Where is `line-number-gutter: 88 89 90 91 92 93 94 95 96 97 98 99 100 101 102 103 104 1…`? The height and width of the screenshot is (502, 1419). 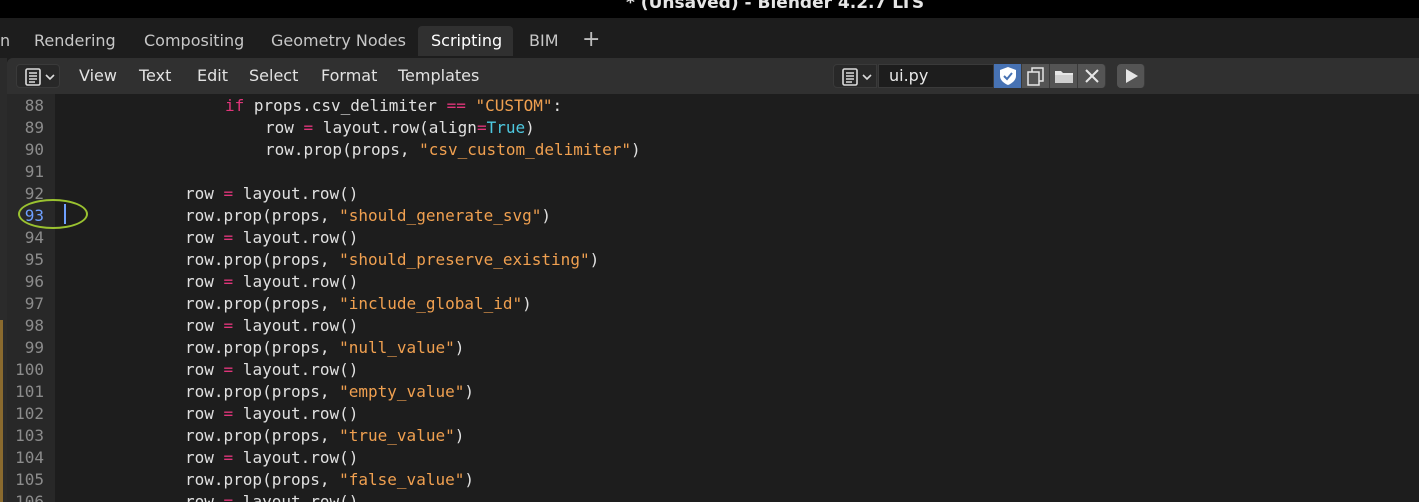 line-number-gutter: 88 89 90 91 92 93 94 95 96 97 98 99 100 101 102 103 104 1… is located at coordinates (31, 298).